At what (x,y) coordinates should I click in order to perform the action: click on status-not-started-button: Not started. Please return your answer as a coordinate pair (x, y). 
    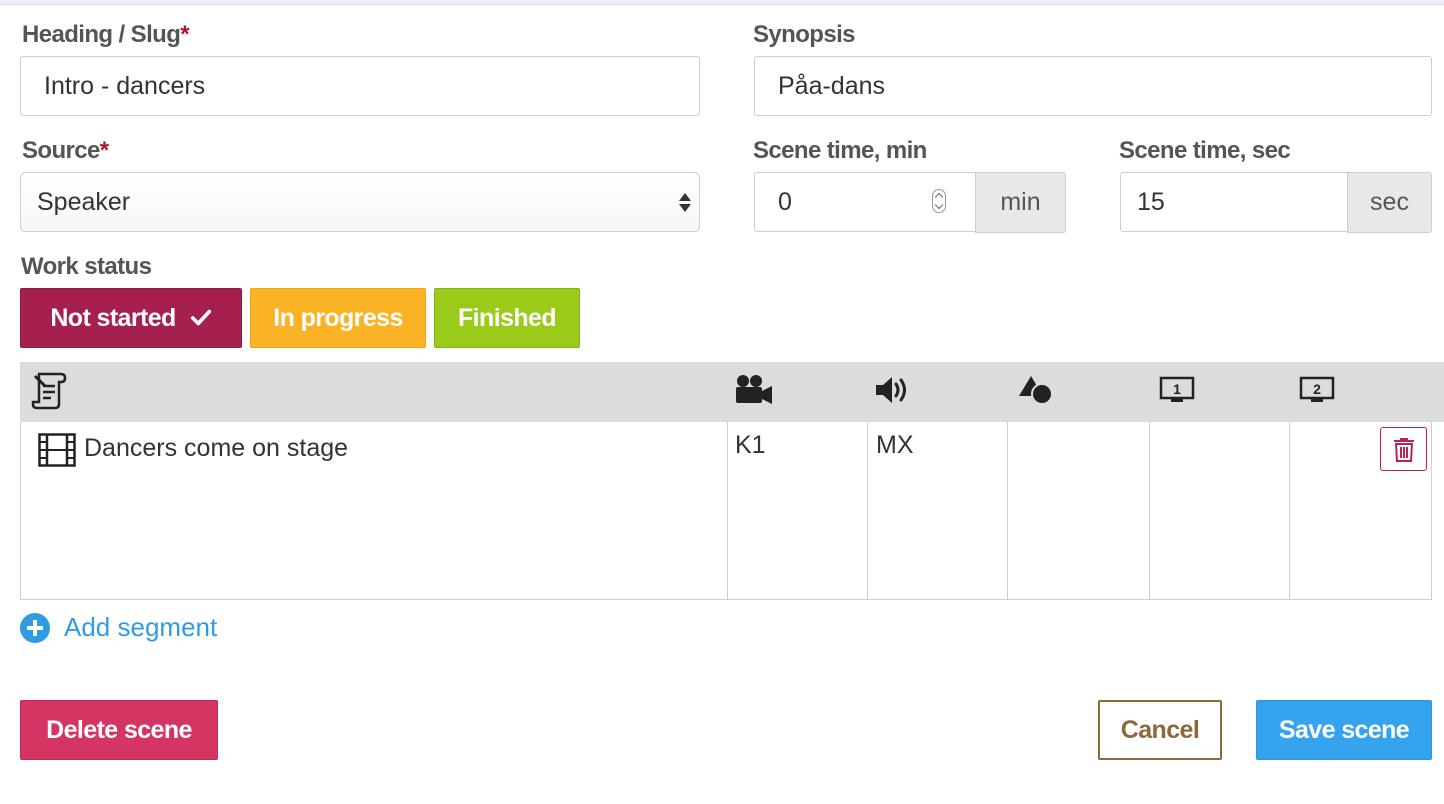
    Looking at the image, I should click on (131, 318).